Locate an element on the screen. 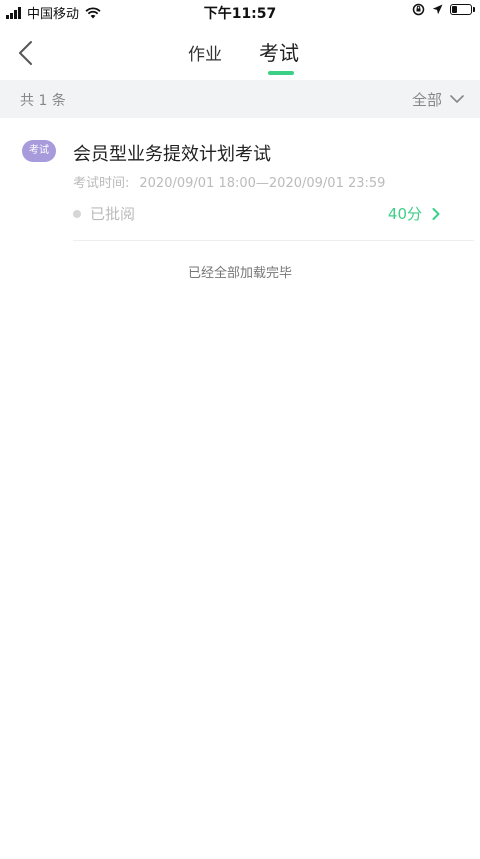 The width and height of the screenshot is (480, 859). location-icon is located at coordinates (437, 9).